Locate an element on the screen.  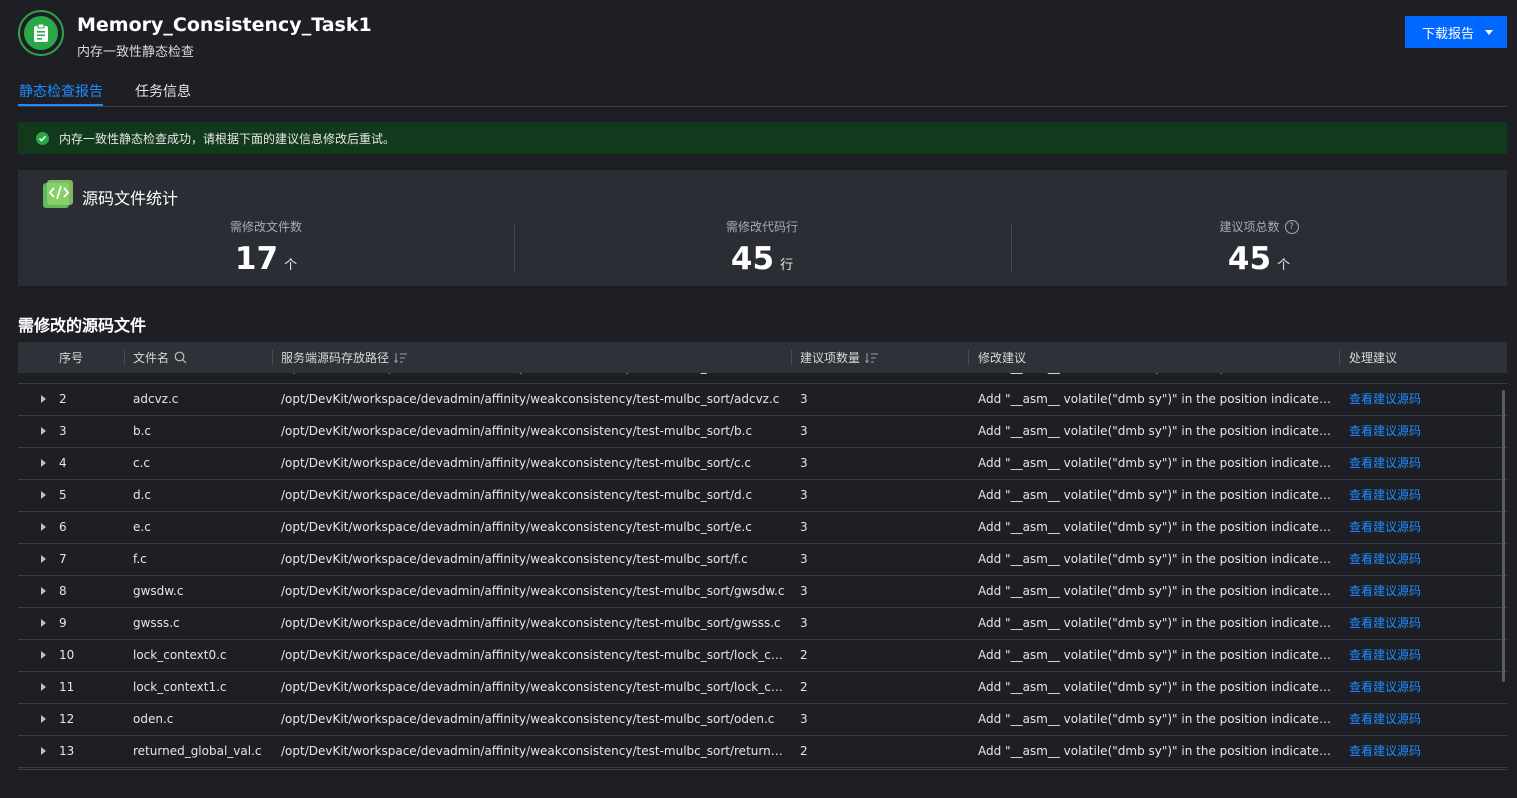
column-header-advice: 修改建议 is located at coordinates (1002, 358).